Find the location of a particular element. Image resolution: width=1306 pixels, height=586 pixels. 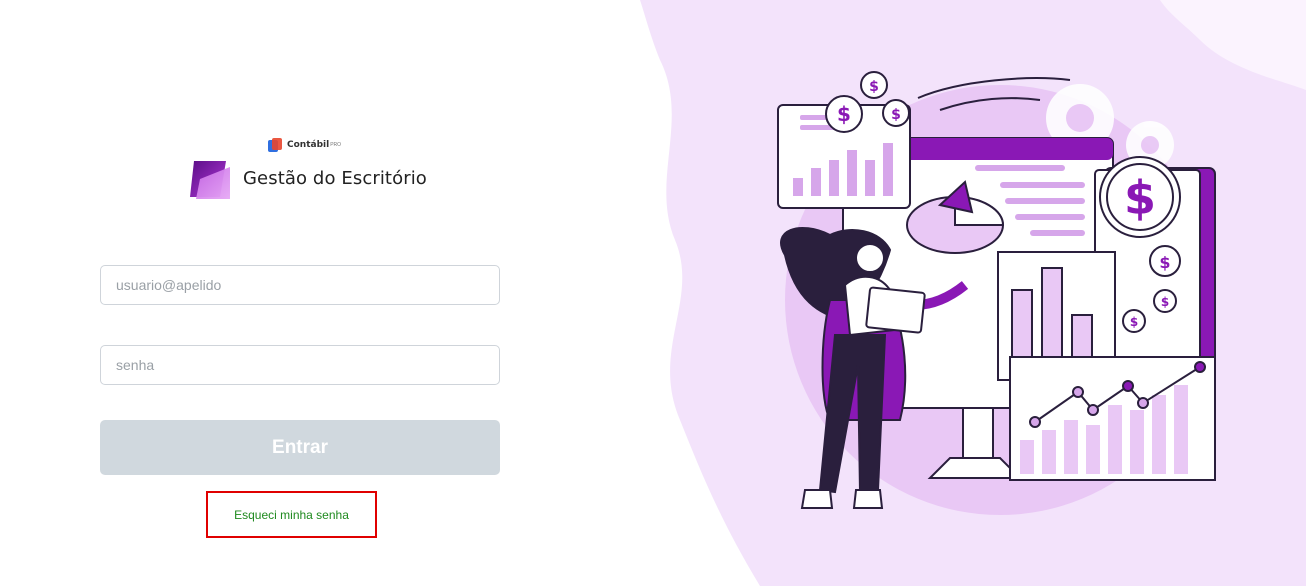

password-input is located at coordinates (300, 365).